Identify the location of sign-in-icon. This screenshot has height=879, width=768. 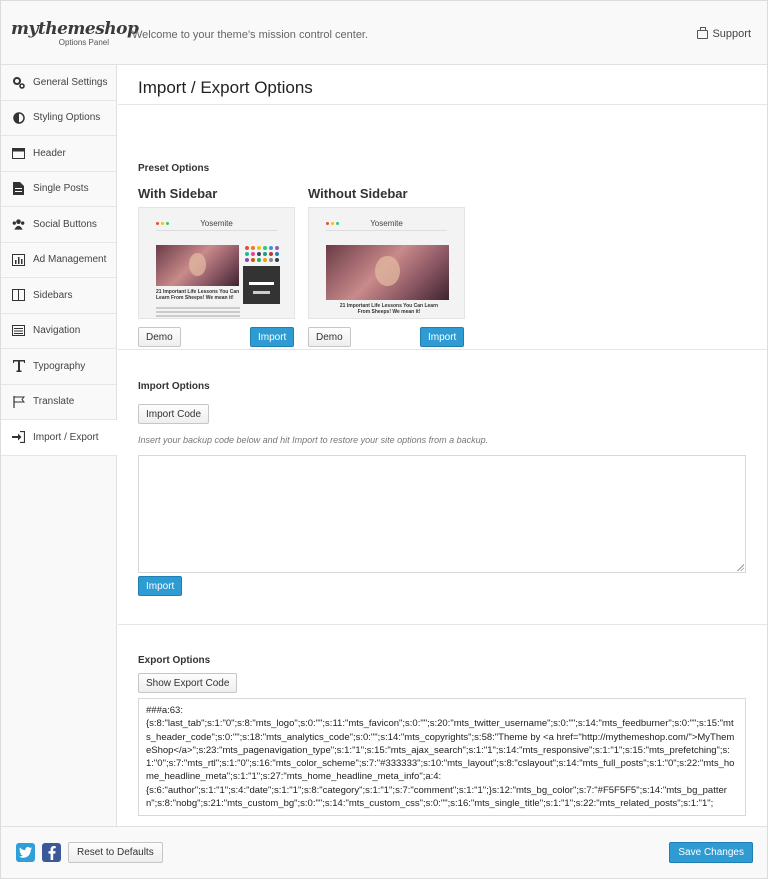
(18, 437).